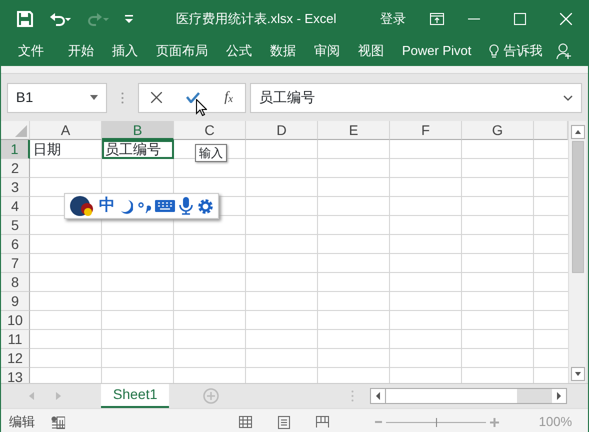 Image resolution: width=589 pixels, height=432 pixels. Describe the element at coordinates (426, 130) in the screenshot. I see `column-header: F` at that location.